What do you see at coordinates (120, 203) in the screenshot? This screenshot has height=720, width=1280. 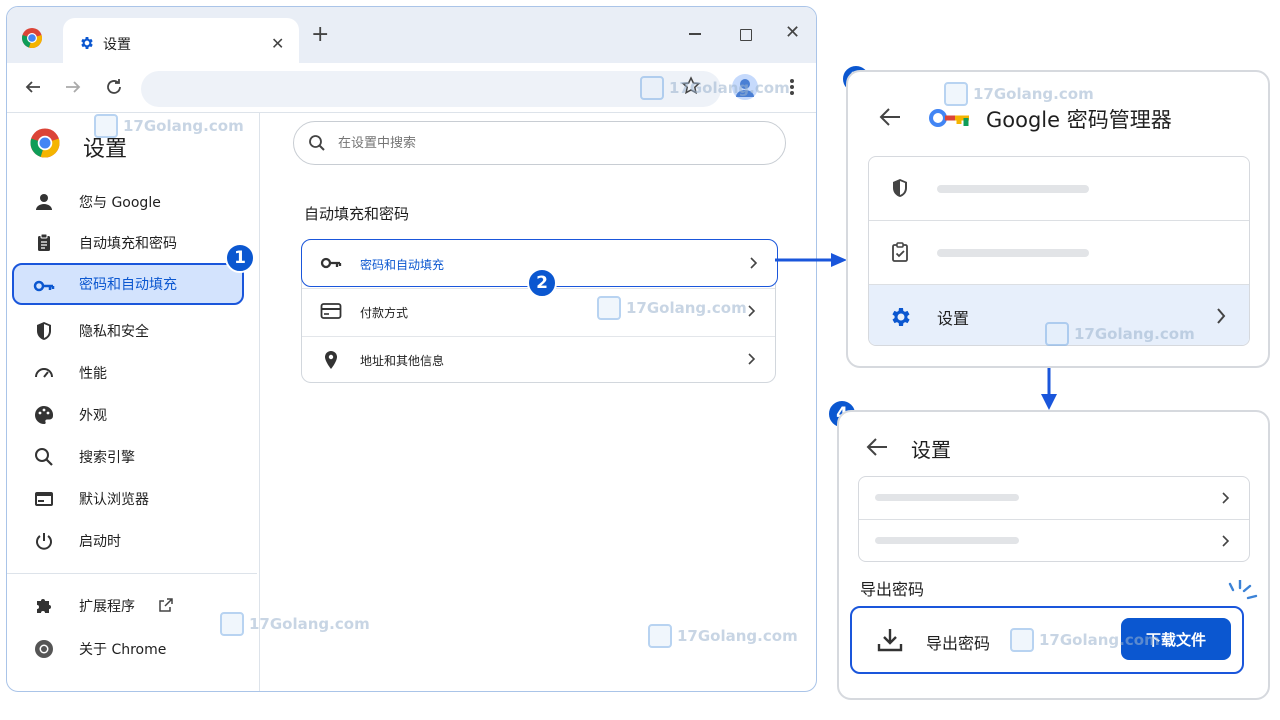 I see `sidebar-item-label: 您与 Google` at bounding box center [120, 203].